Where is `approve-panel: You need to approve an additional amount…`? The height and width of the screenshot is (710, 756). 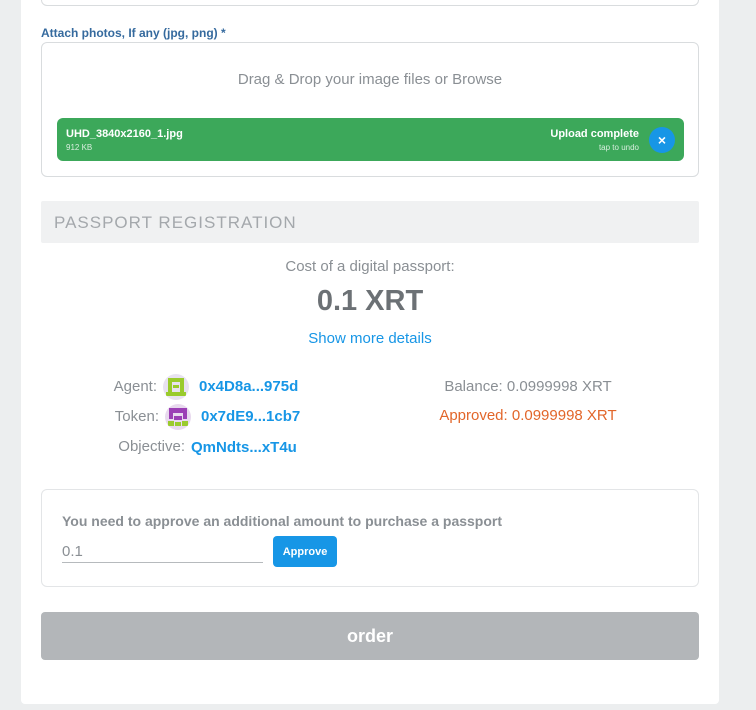
approve-panel: You need to approve an additional amount… is located at coordinates (370, 538).